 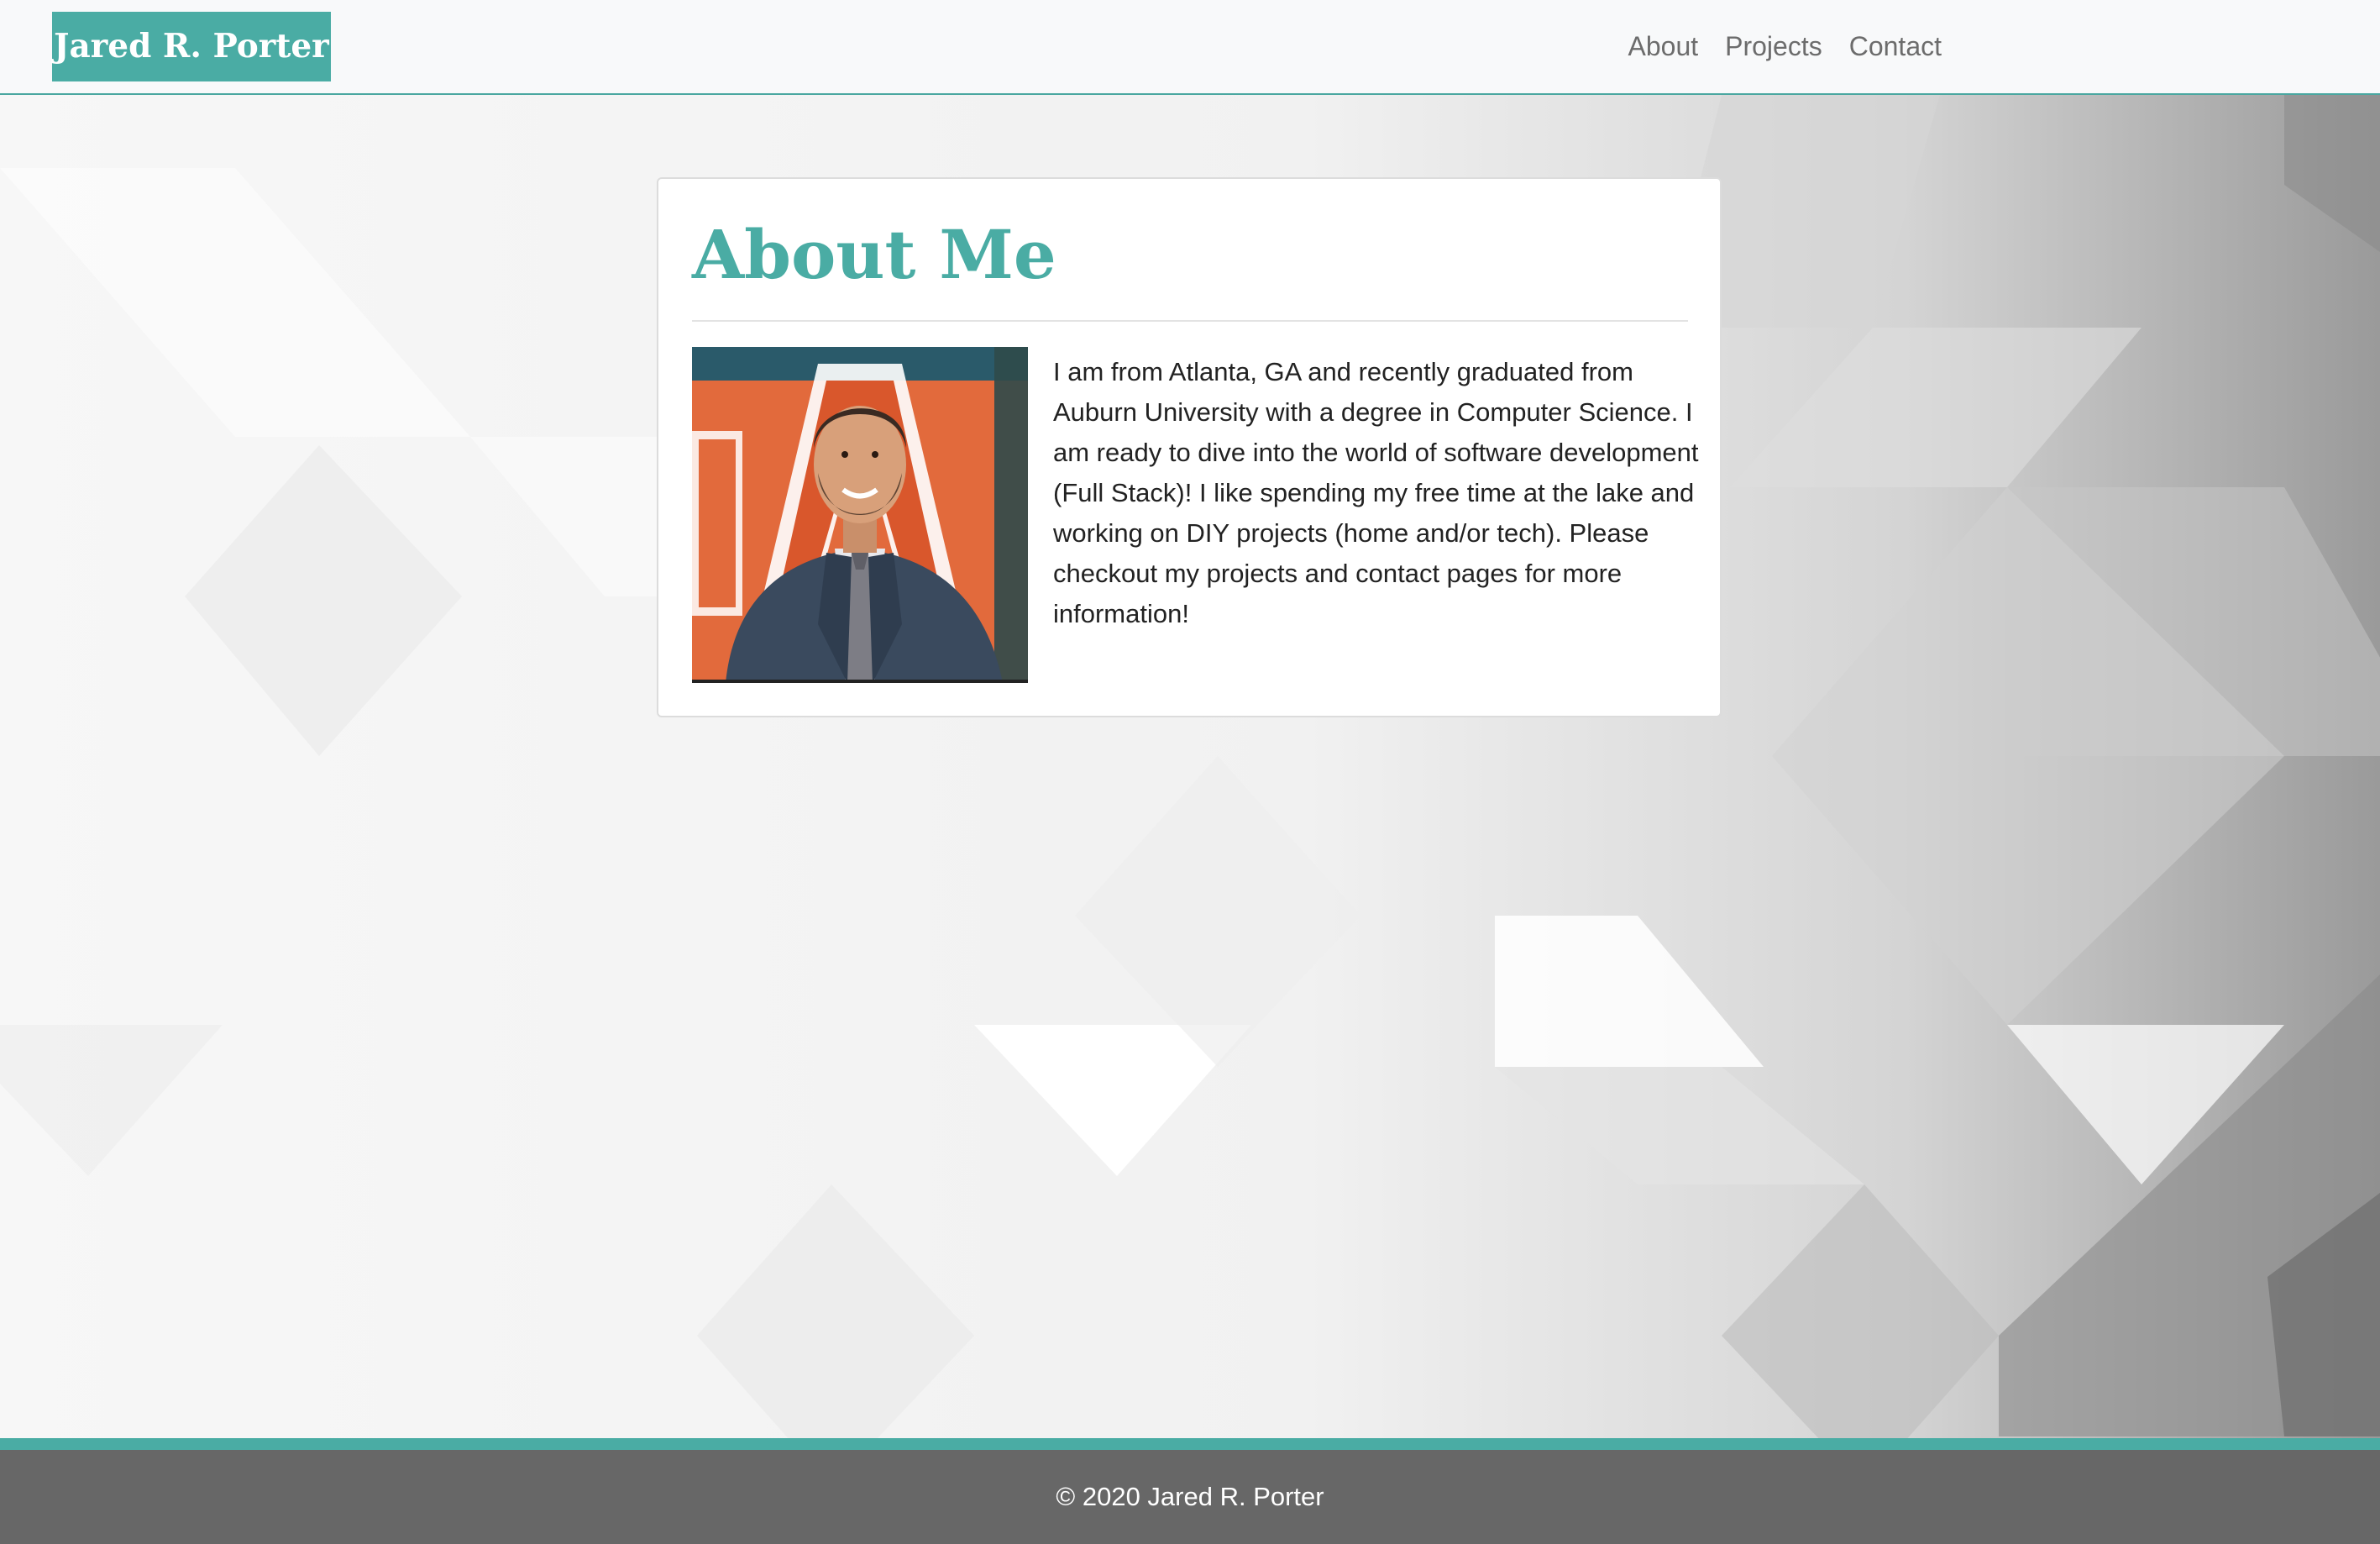 What do you see at coordinates (1190, 47) in the screenshot?
I see `navbar: Jared R. Porter About Projects Contact` at bounding box center [1190, 47].